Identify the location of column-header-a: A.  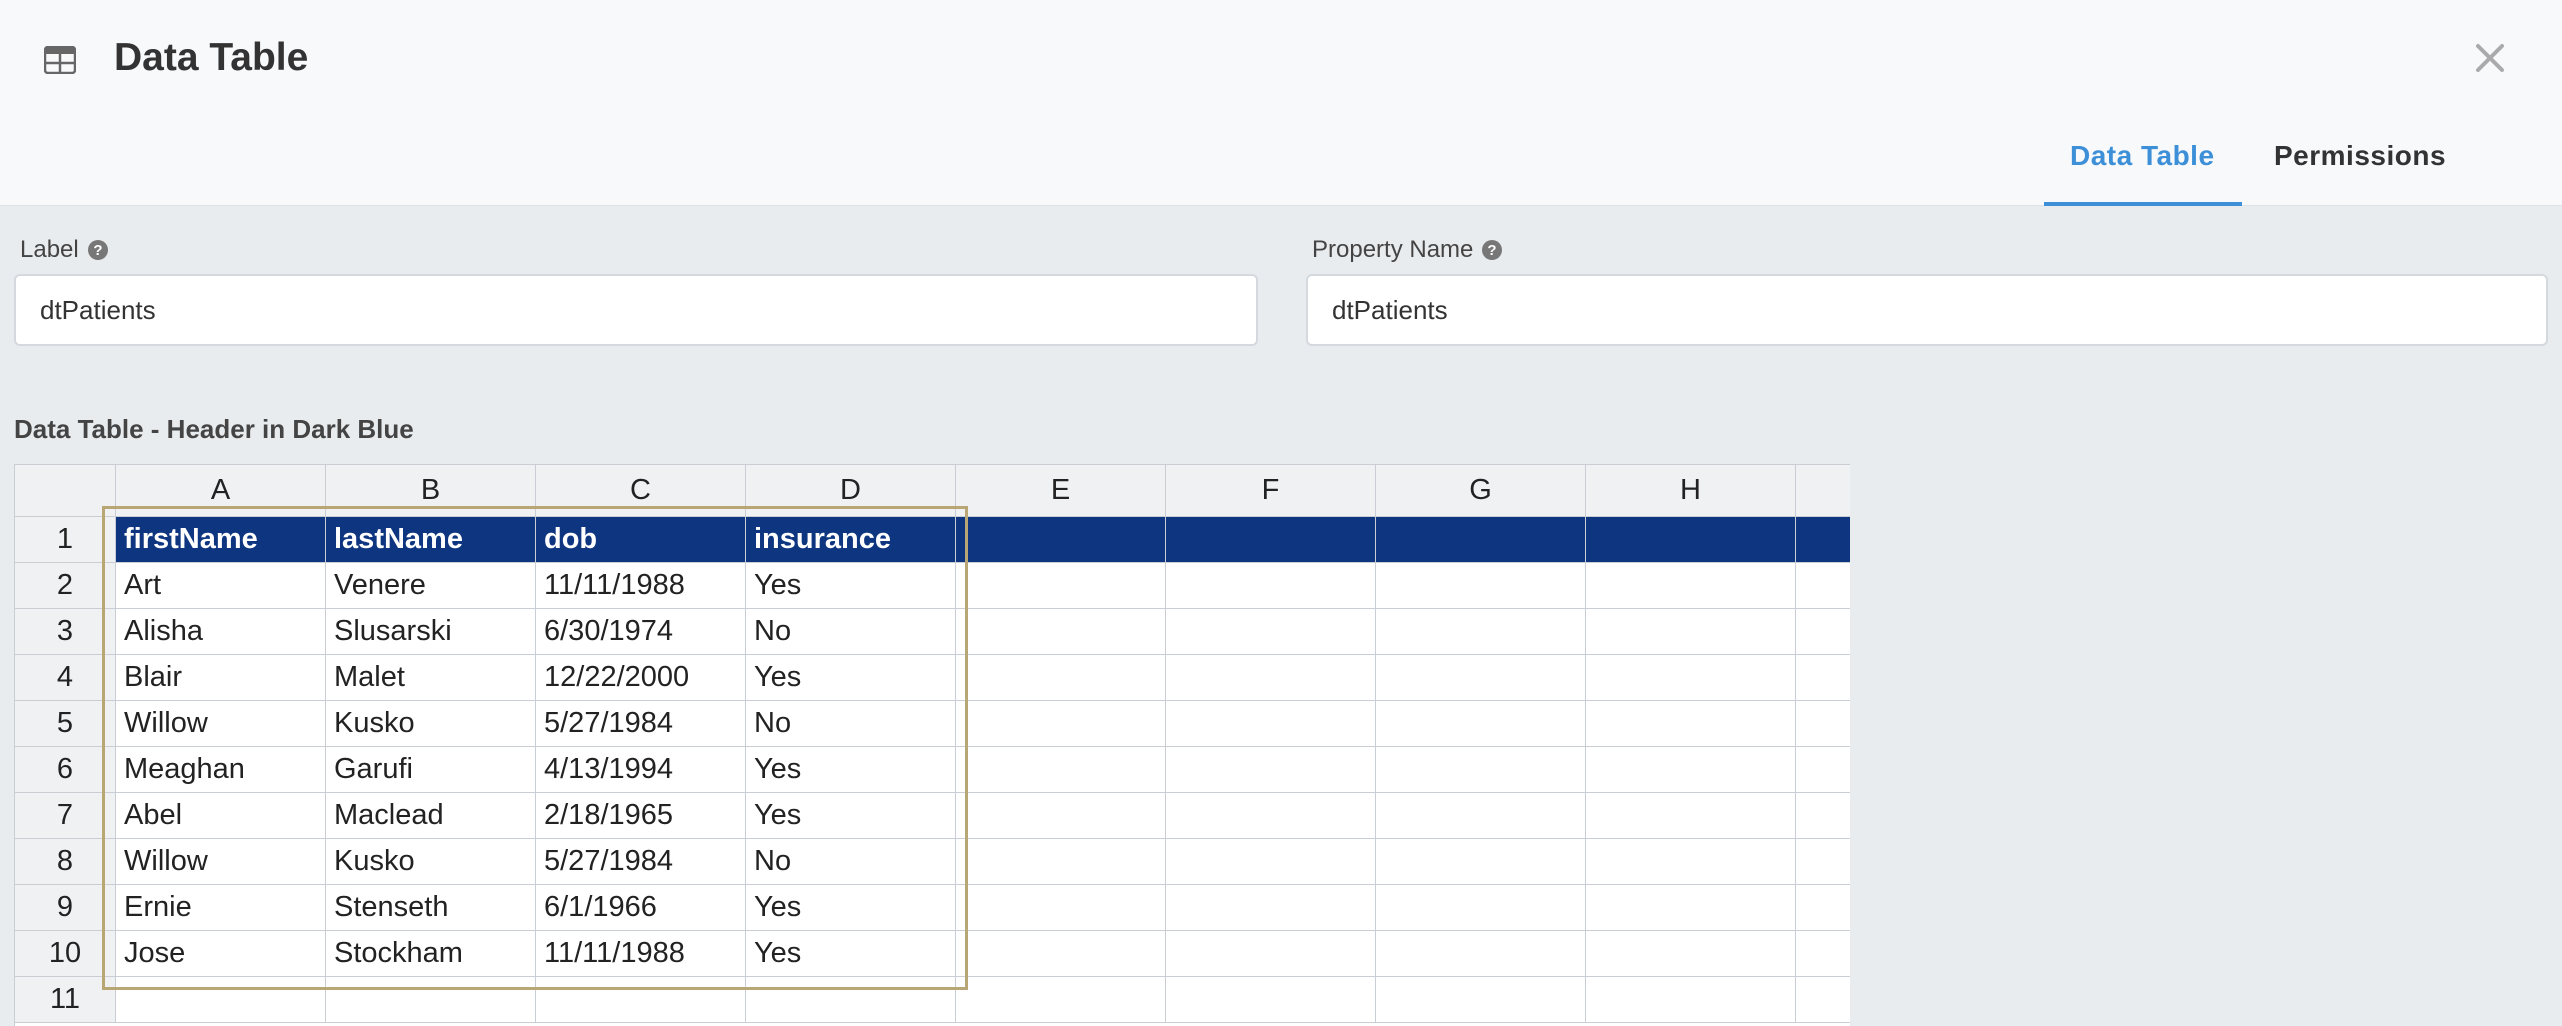
(221, 491).